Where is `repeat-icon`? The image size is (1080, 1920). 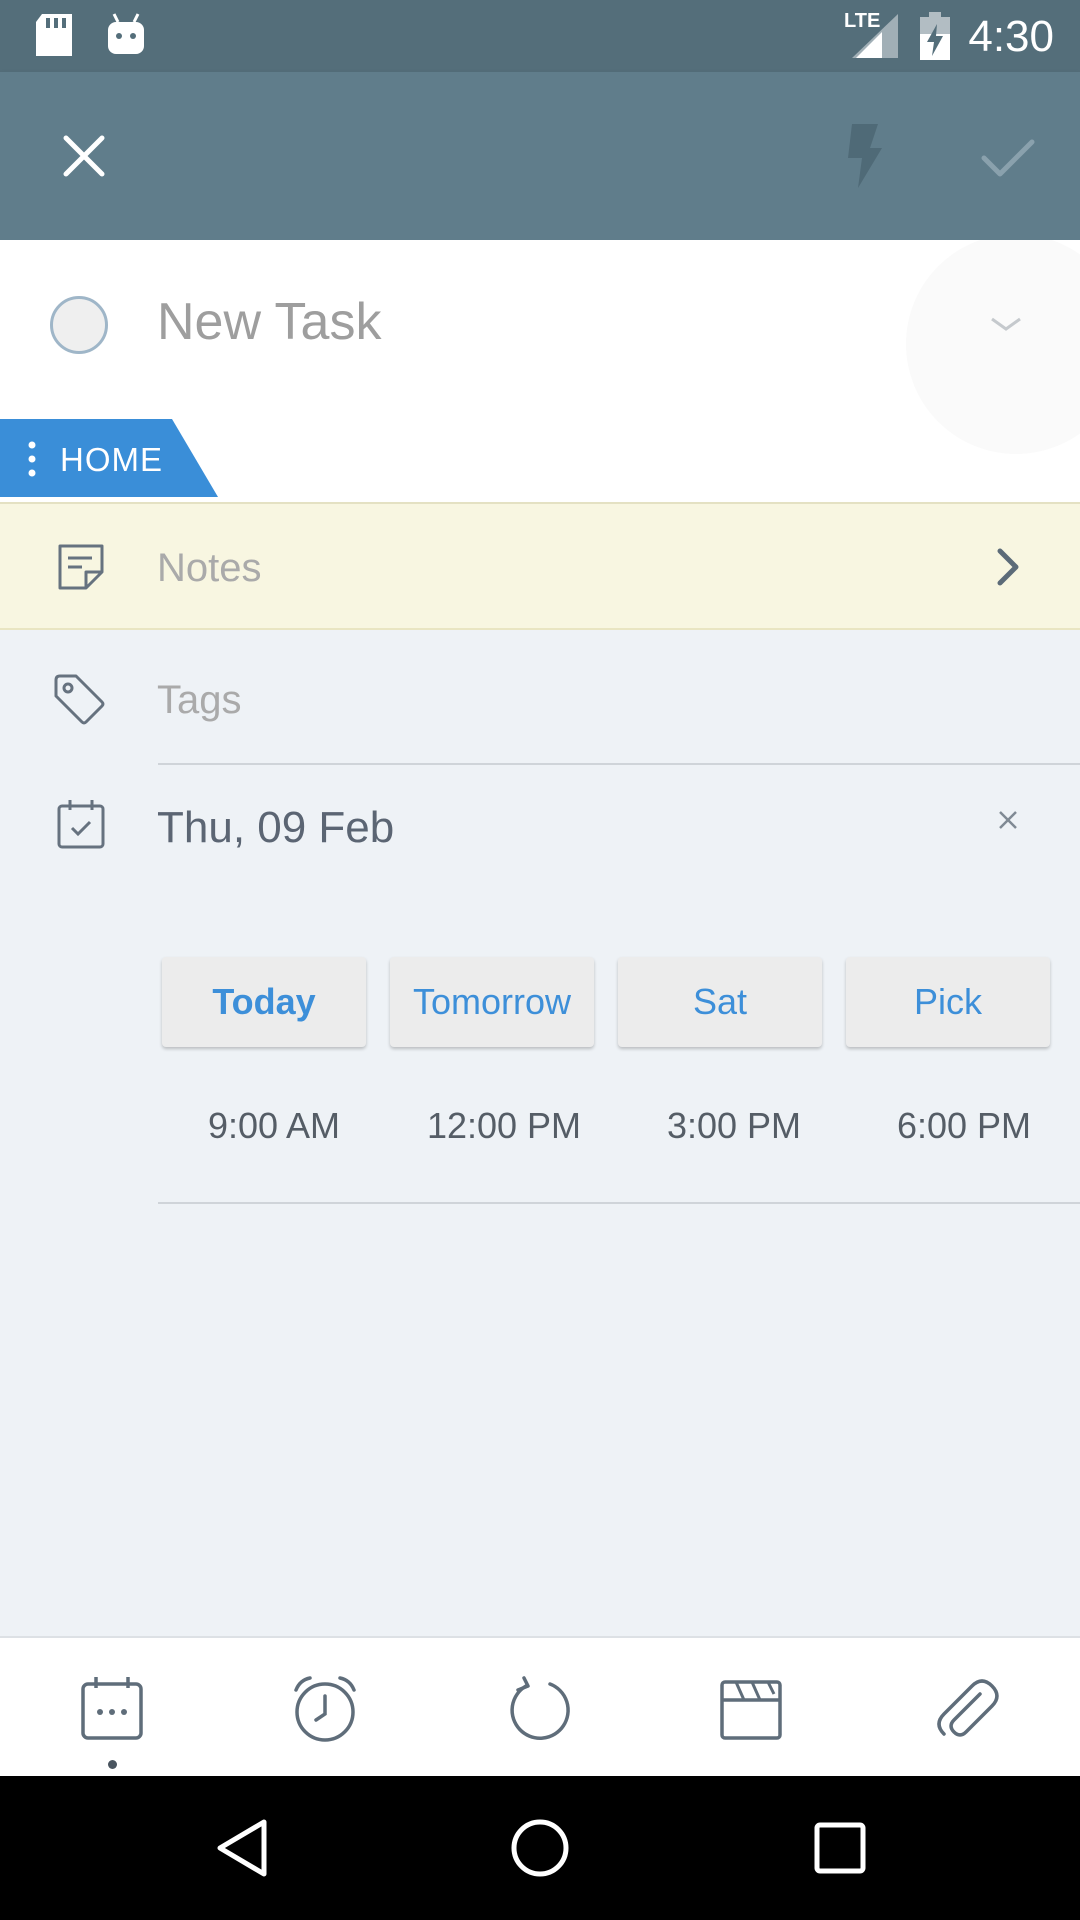
repeat-icon is located at coordinates (539, 1709).